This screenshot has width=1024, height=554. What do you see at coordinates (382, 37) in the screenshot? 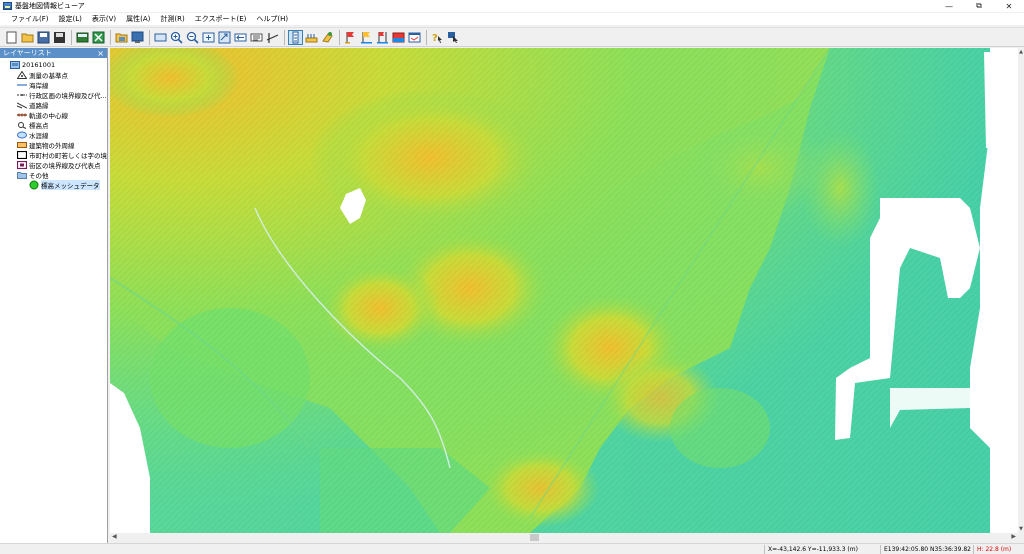
I see `flag-compare-icon` at bounding box center [382, 37].